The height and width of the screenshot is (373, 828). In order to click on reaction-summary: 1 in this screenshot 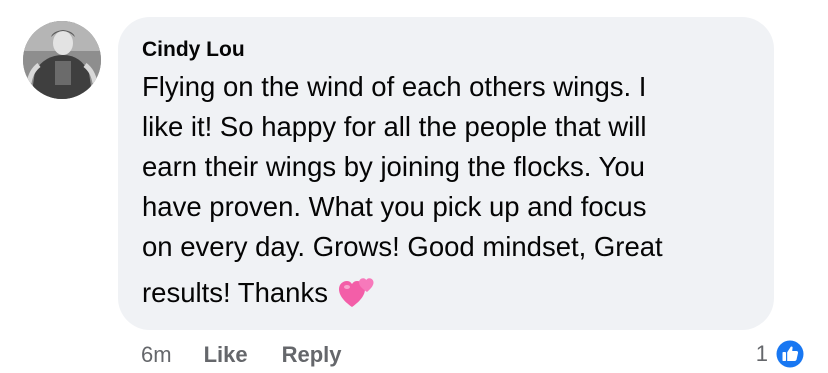, I will do `click(781, 354)`.